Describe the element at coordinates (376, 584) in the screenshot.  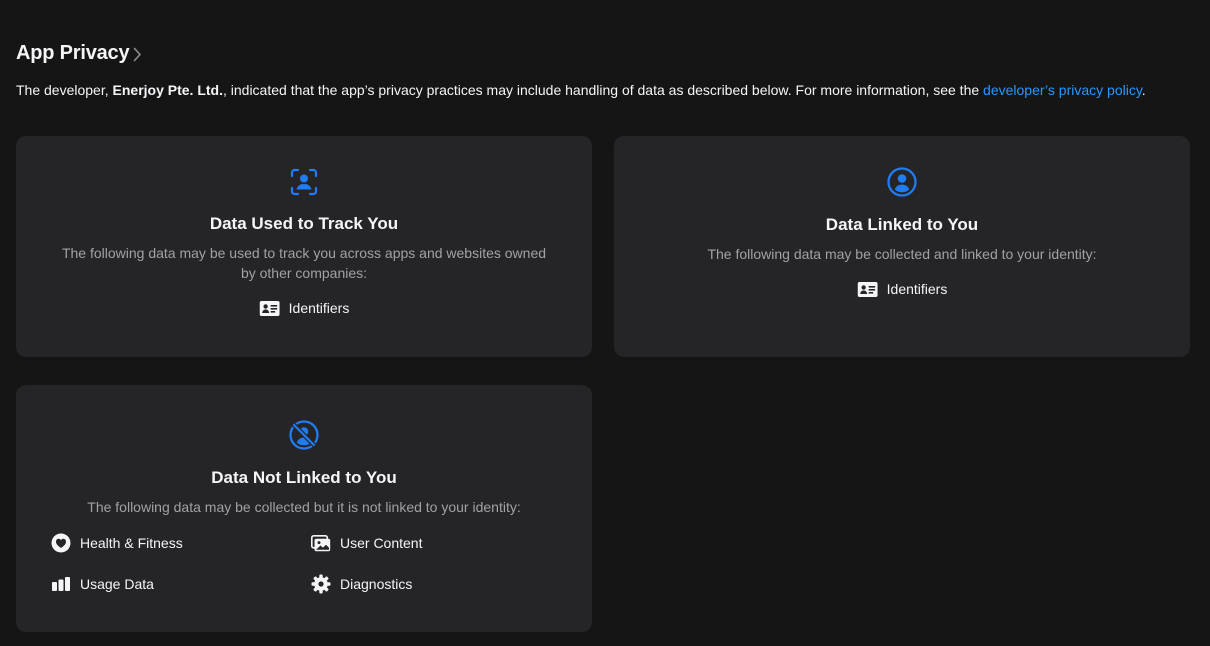
I see `data-item-label: Diagnostics` at that location.